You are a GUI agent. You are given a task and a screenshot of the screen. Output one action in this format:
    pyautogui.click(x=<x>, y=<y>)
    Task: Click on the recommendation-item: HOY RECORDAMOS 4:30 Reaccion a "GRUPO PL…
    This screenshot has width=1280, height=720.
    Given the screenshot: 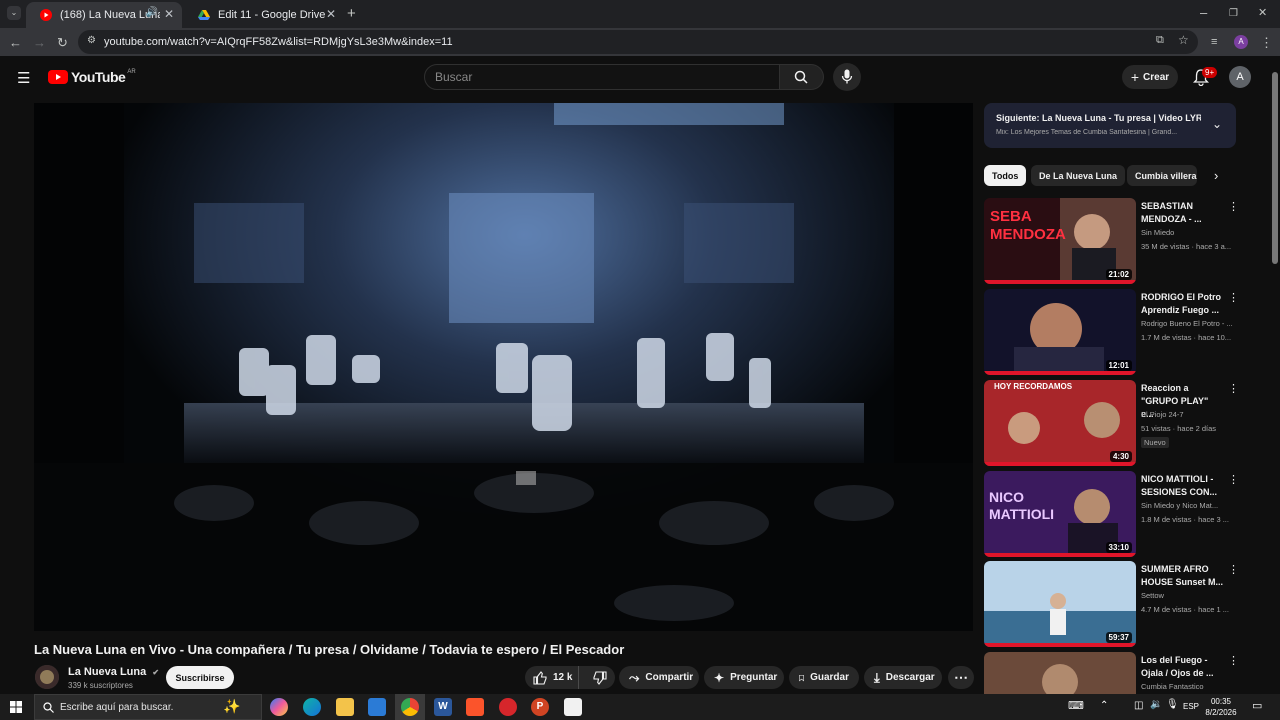 What is the action you would take?
    pyautogui.click(x=1111, y=423)
    